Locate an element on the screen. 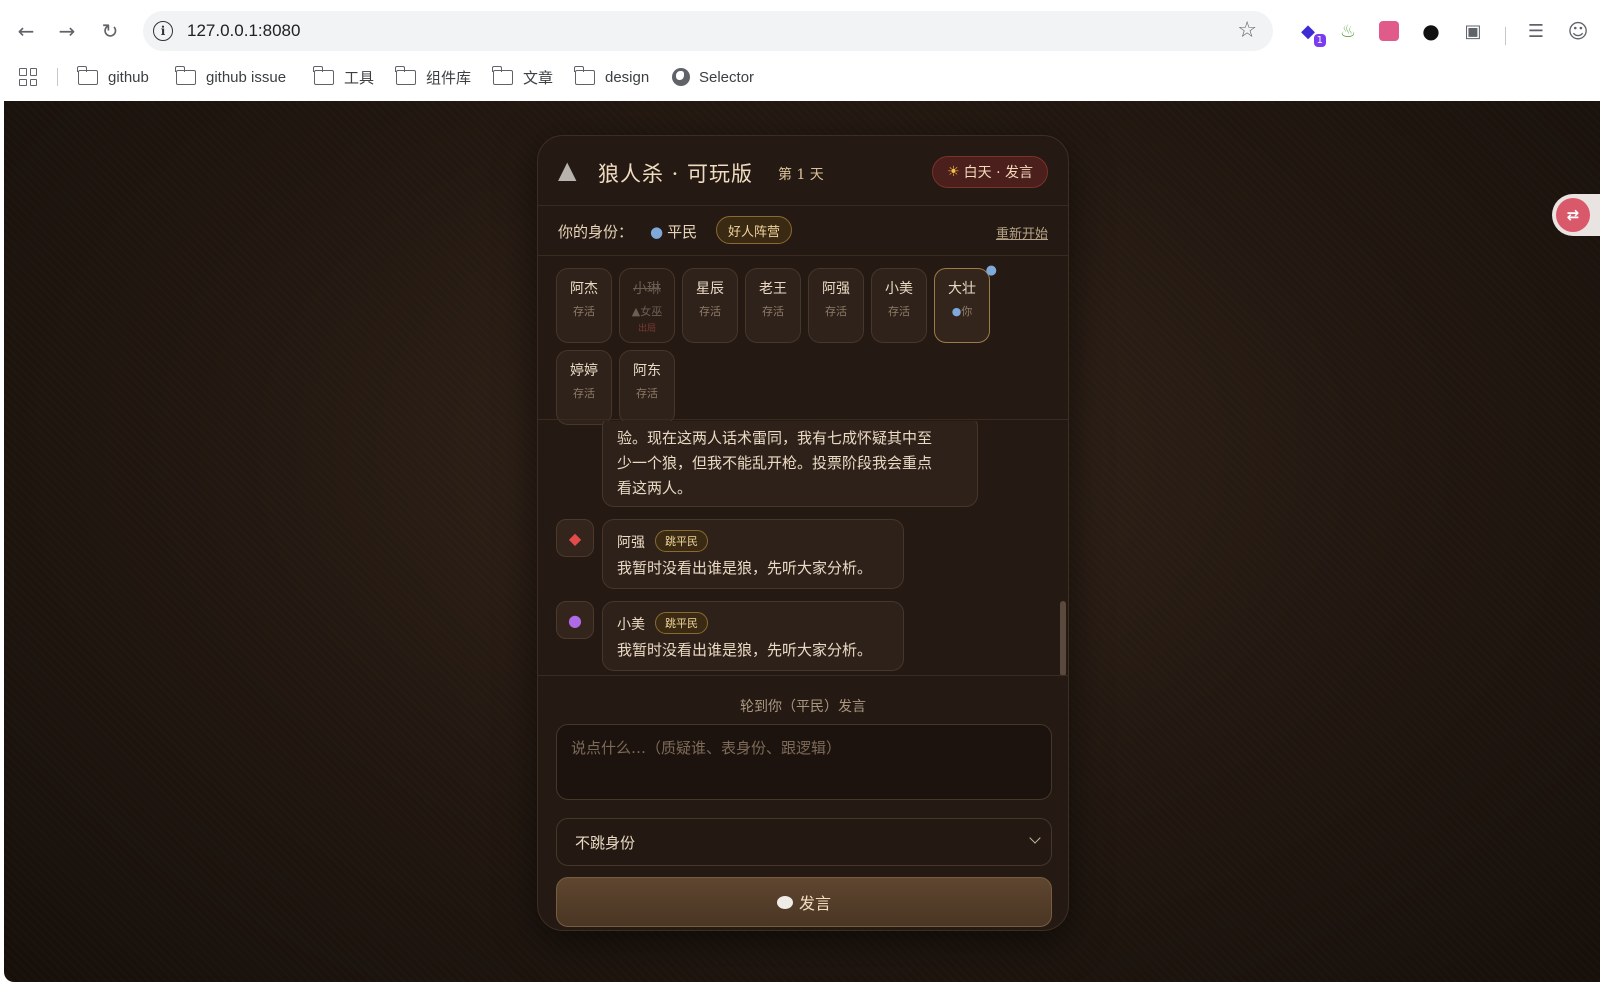 The image size is (1600, 982). player-card: 小美 存活 is located at coordinates (899, 305).